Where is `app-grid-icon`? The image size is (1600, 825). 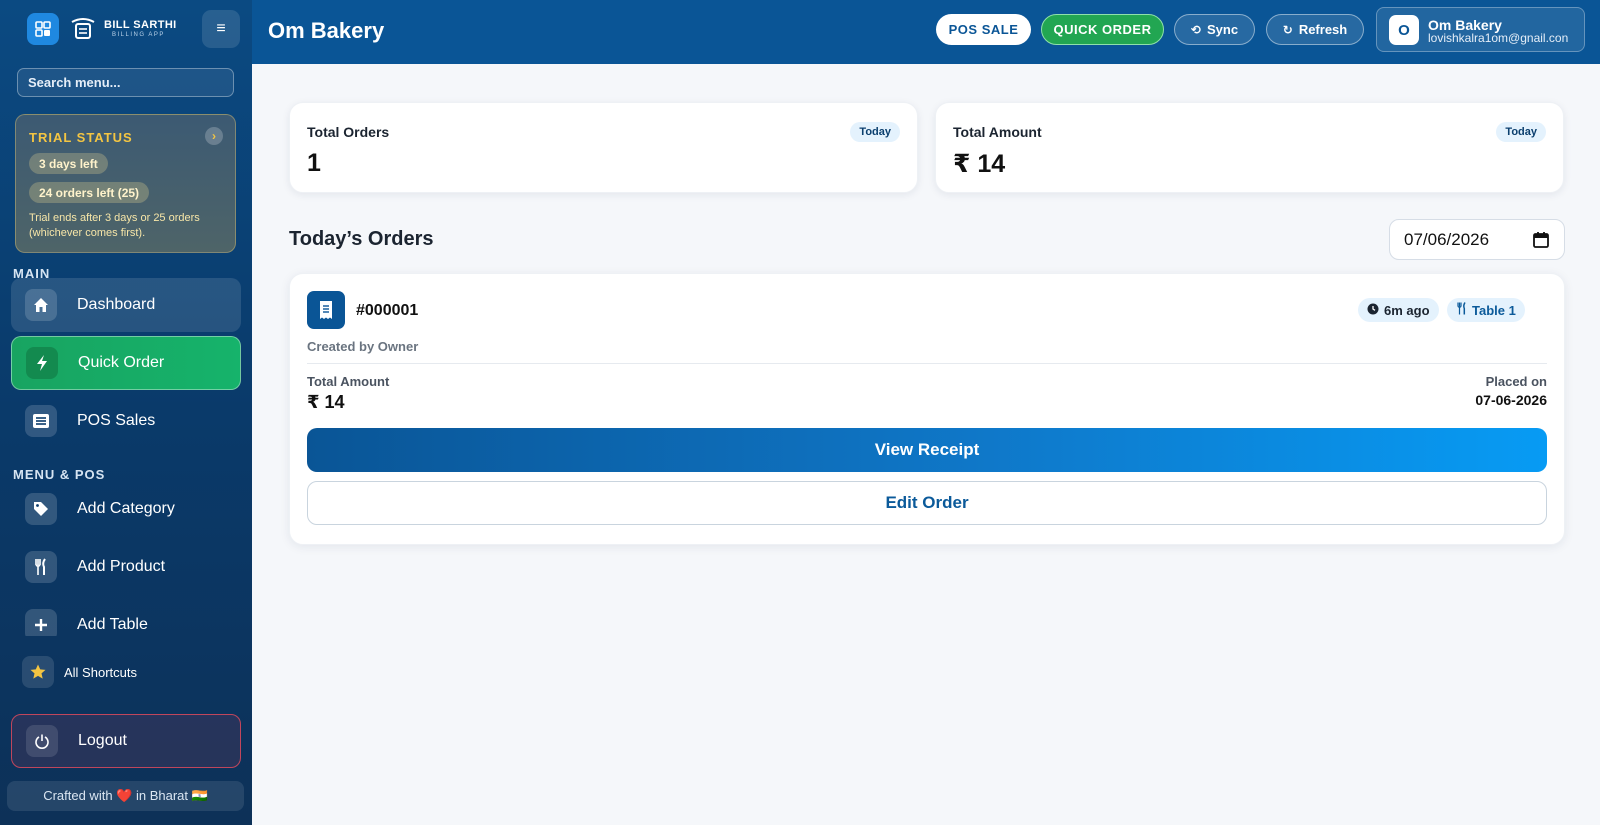
app-grid-icon is located at coordinates (43, 29).